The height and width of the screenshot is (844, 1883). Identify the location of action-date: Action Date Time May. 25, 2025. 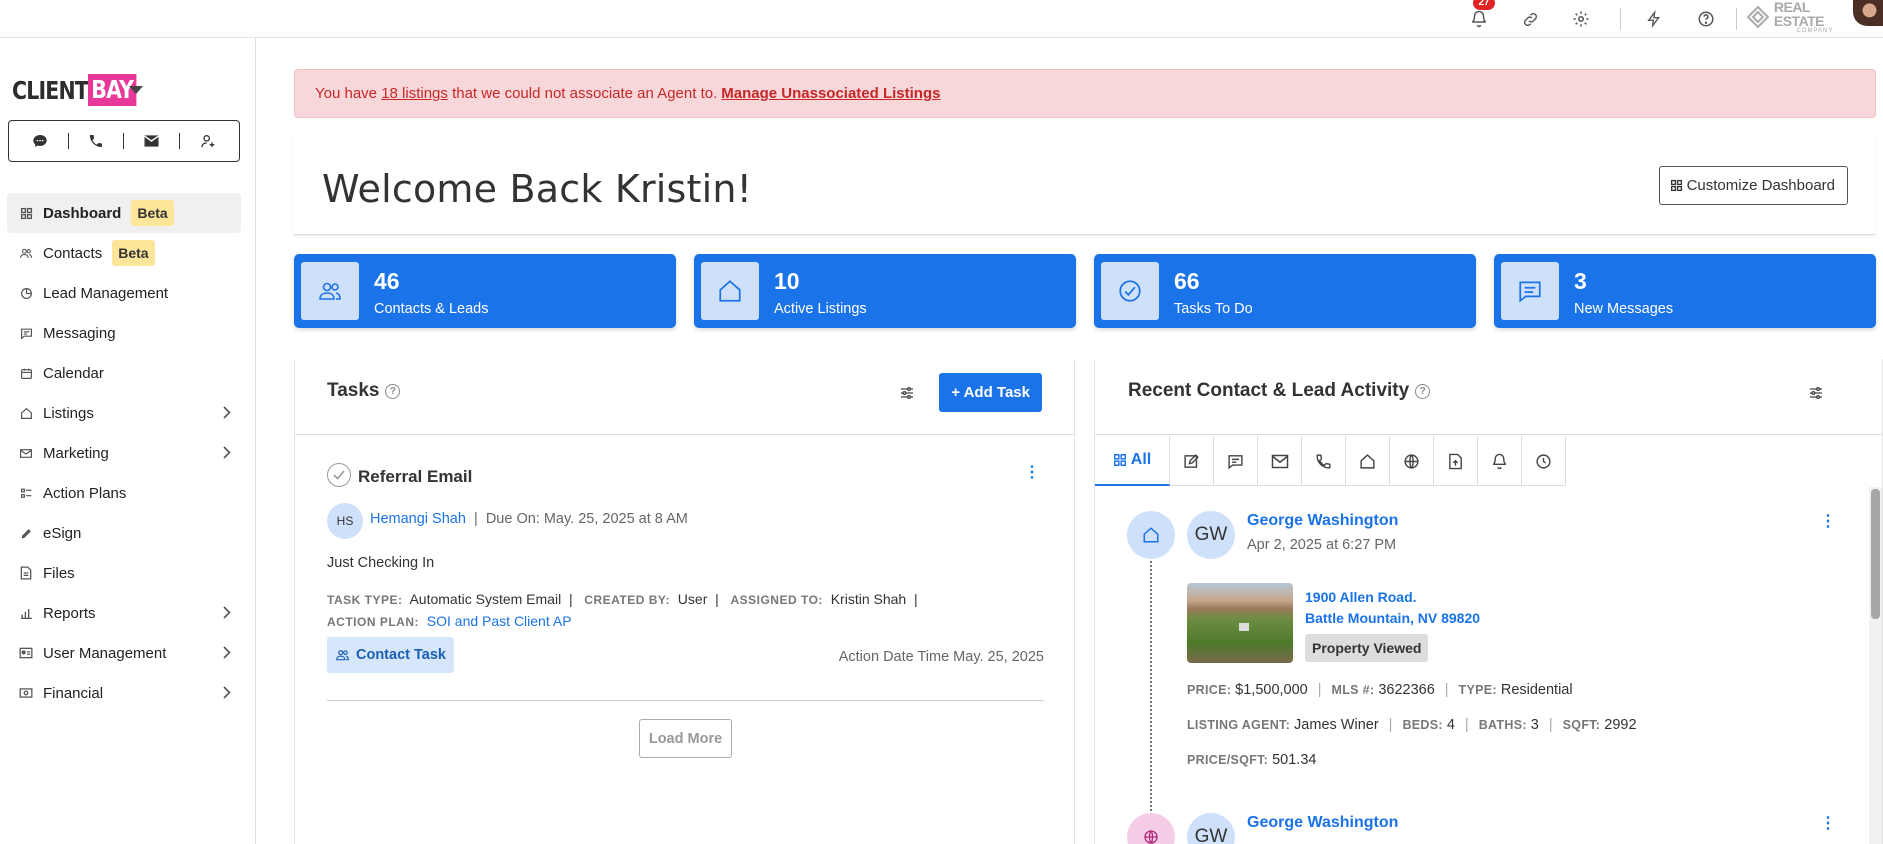
(941, 657).